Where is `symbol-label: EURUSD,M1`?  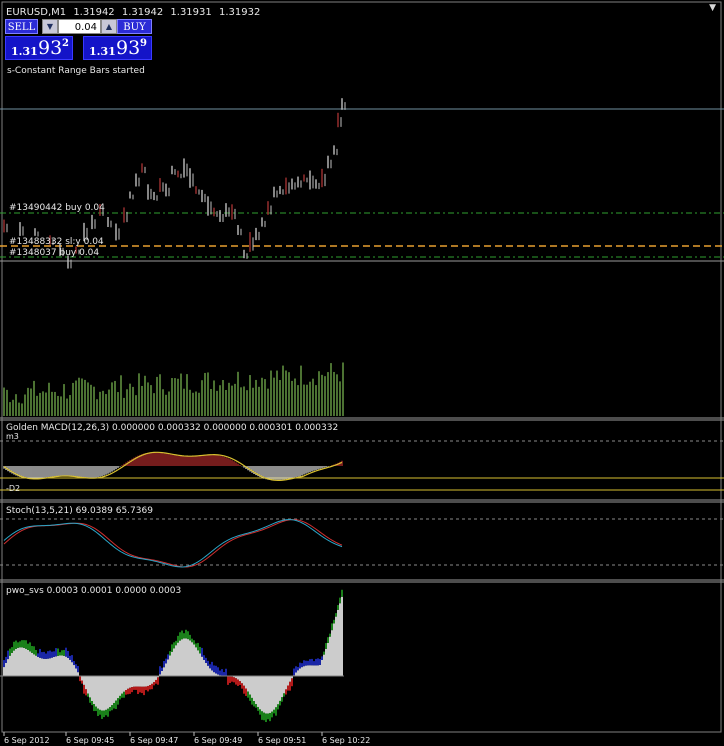
symbol-label: EURUSD,M1 is located at coordinates (36, 12).